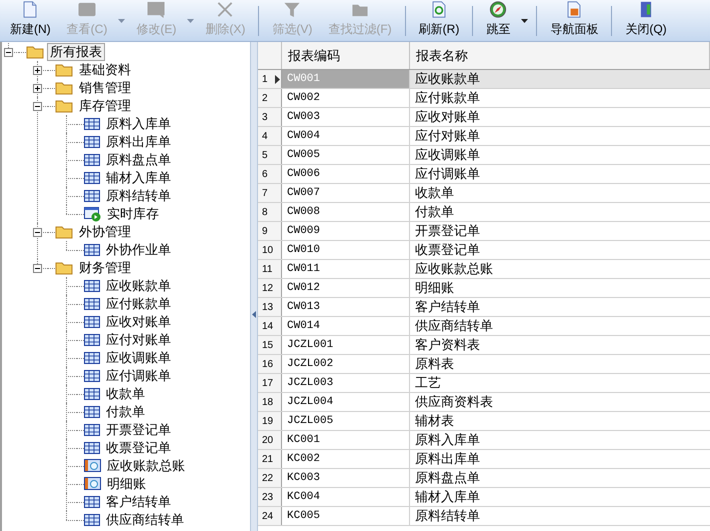 Image resolution: width=710 pixels, height=531 pixels. I want to click on toolbar-button: 导航面板, so click(574, 20).